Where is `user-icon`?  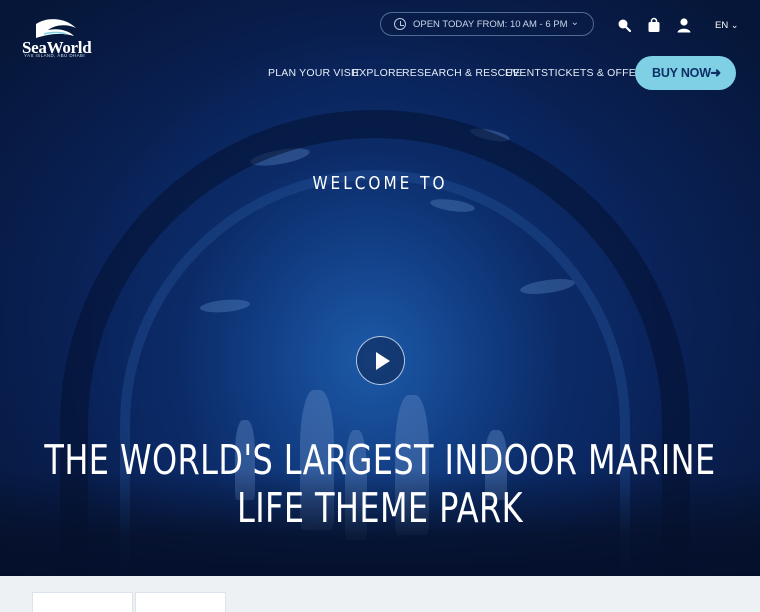
user-icon is located at coordinates (684, 25).